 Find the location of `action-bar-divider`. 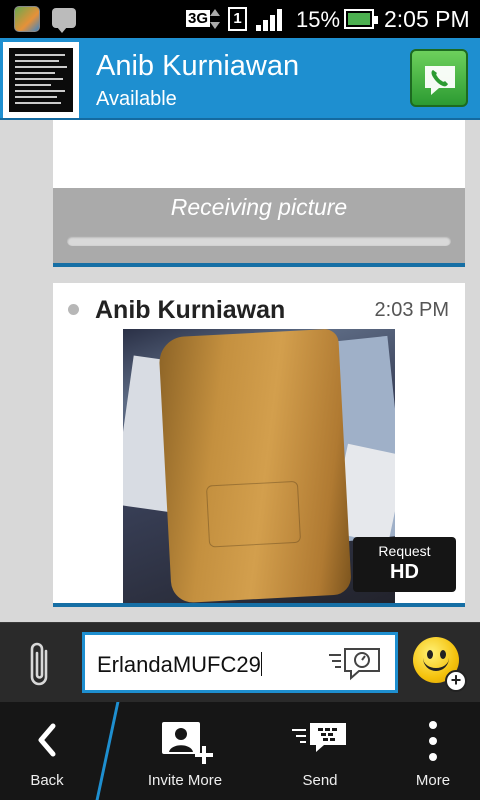

action-bar-divider is located at coordinates (107, 751).